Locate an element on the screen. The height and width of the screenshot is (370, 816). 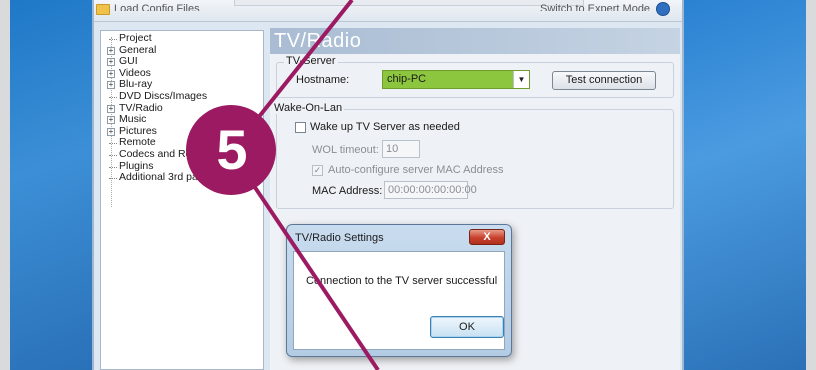
help-icon is located at coordinates (663, 9).